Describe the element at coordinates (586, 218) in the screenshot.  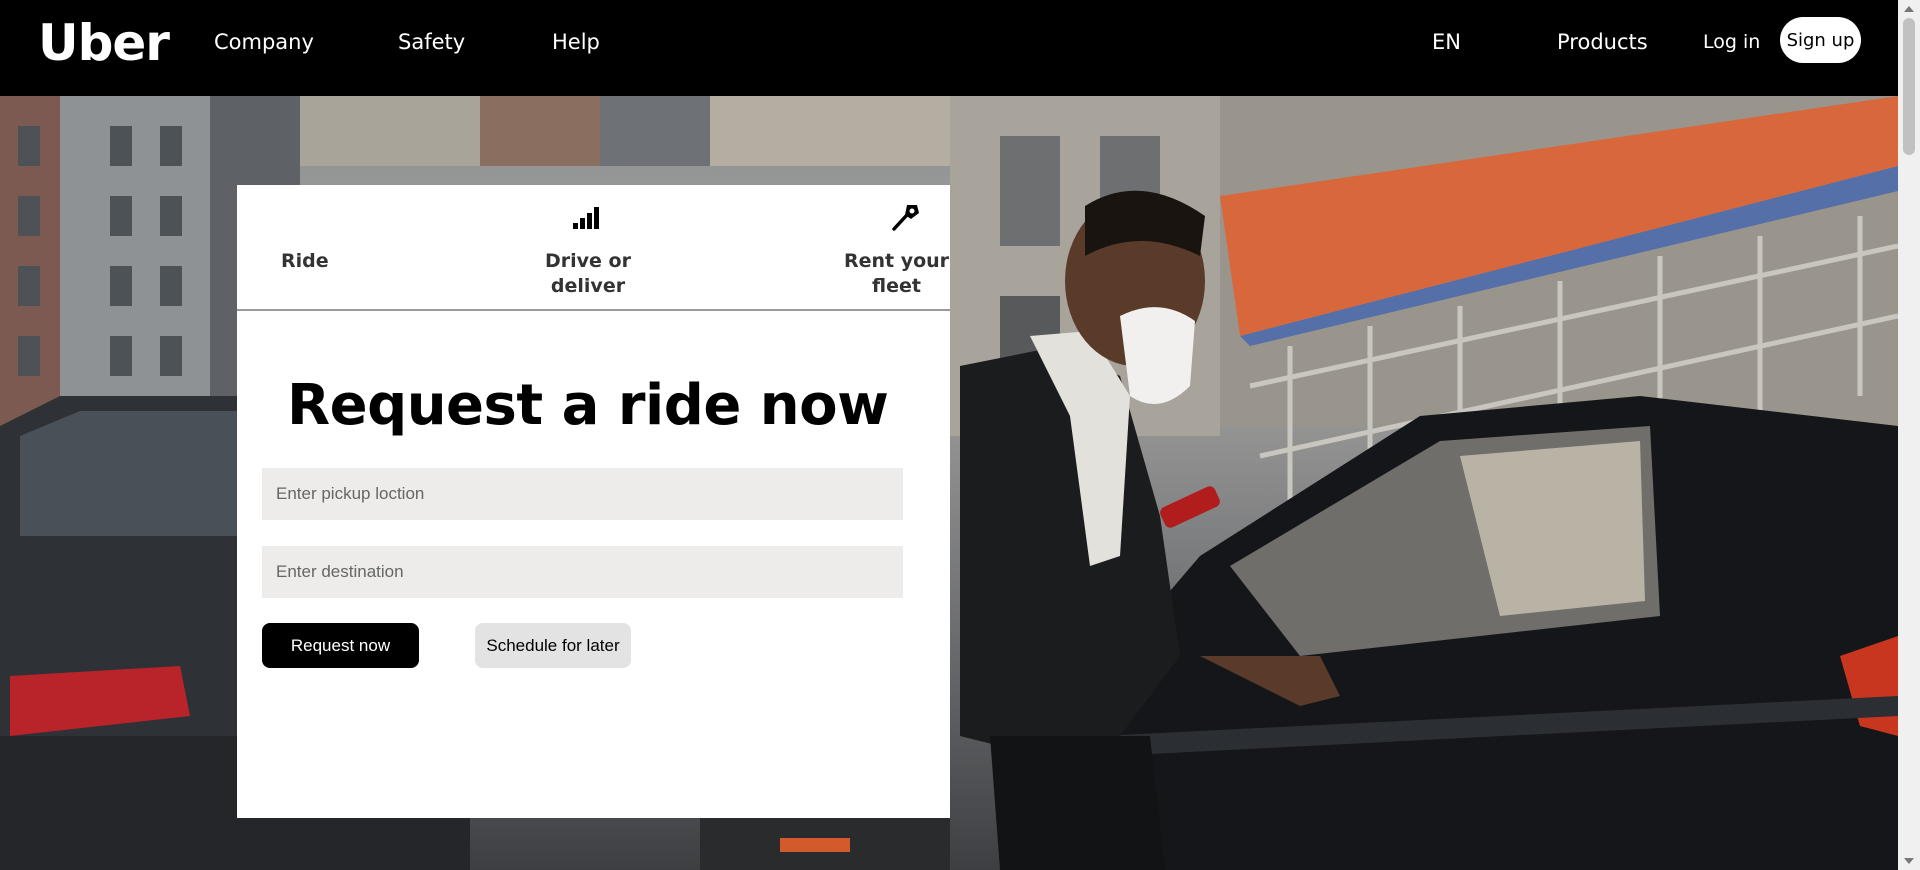
I see `signal-bars-icon` at that location.